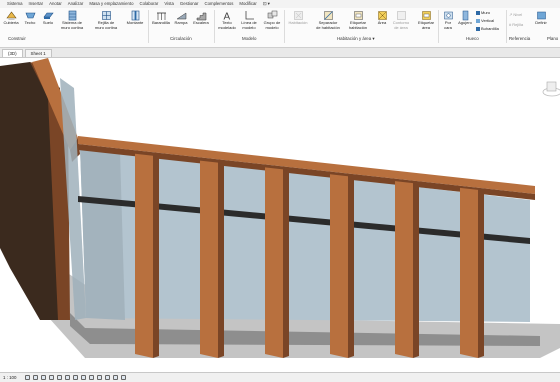 Image resolution: width=560 pixels, height=382 pixels. What do you see at coordinates (181, 38) in the screenshot?
I see `group-circulacion: Circulación` at bounding box center [181, 38].